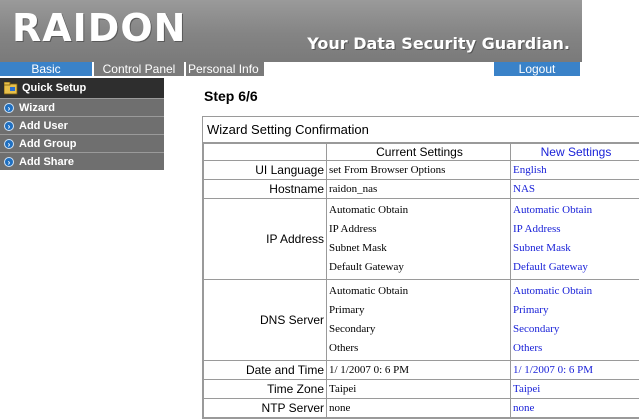 This screenshot has height=419, width=639. I want to click on page-title: Step 6/6, so click(231, 96).